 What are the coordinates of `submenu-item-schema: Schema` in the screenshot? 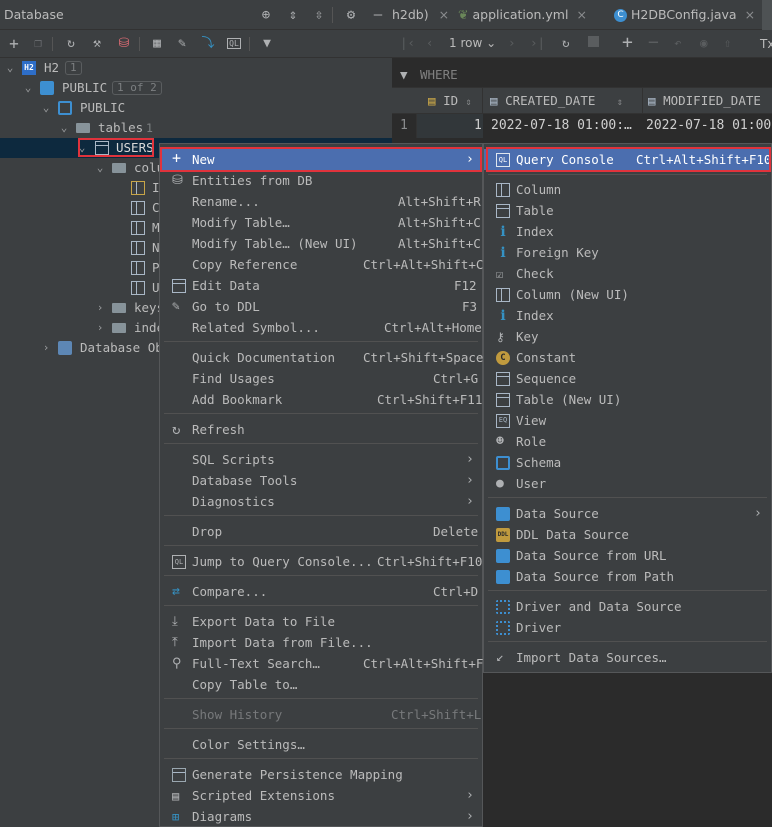 It's located at (627, 462).